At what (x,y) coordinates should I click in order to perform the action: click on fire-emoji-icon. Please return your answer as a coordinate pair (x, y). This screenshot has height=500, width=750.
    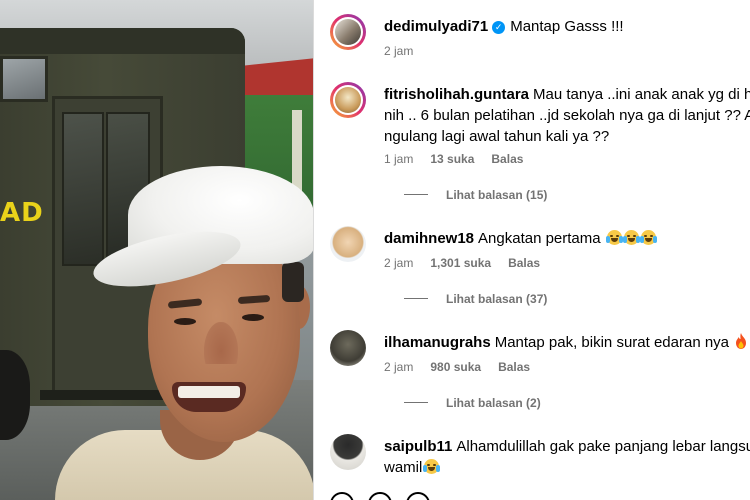
    Looking at the image, I should click on (741, 341).